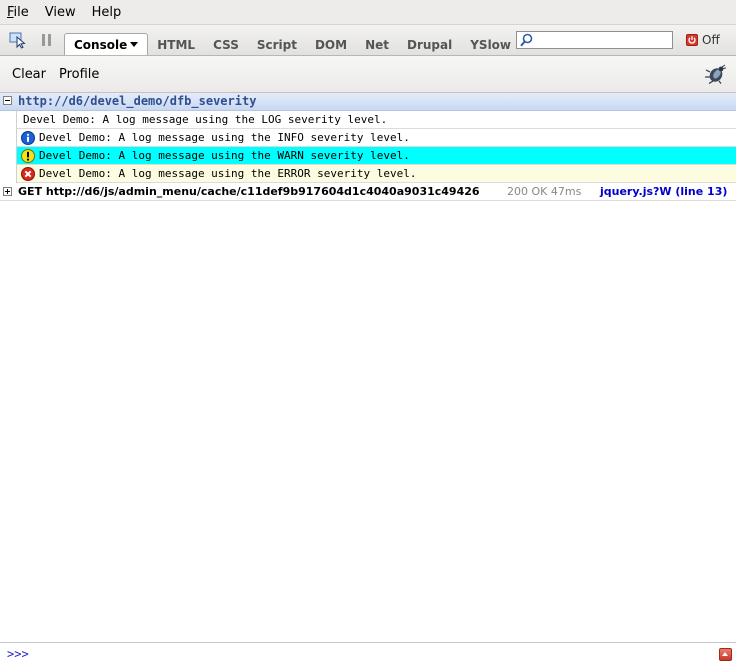 This screenshot has width=736, height=664. What do you see at coordinates (490, 45) in the screenshot?
I see `tab-yslow: YSlow` at bounding box center [490, 45].